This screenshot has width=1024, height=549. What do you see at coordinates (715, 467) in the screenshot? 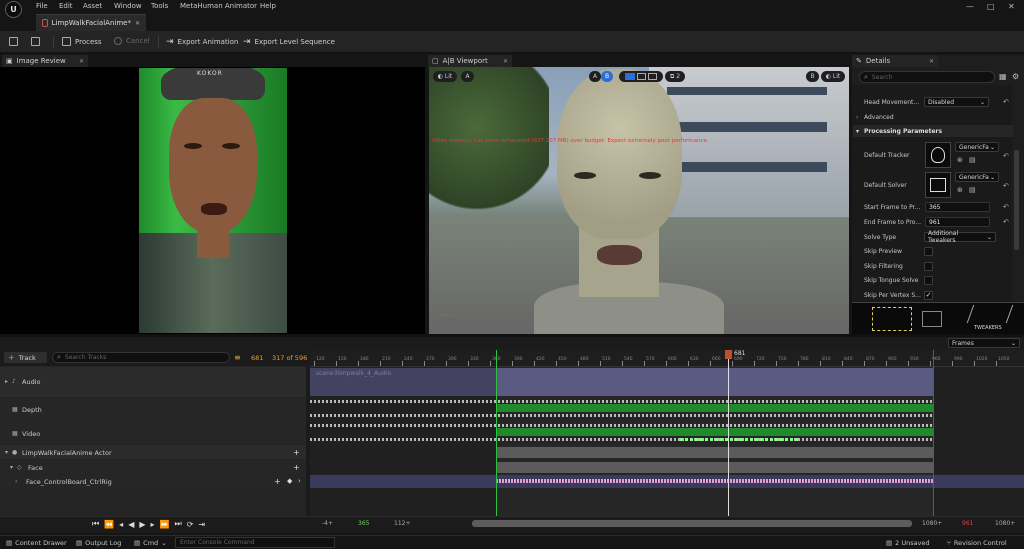
I see `face-lane-bar` at bounding box center [715, 467].